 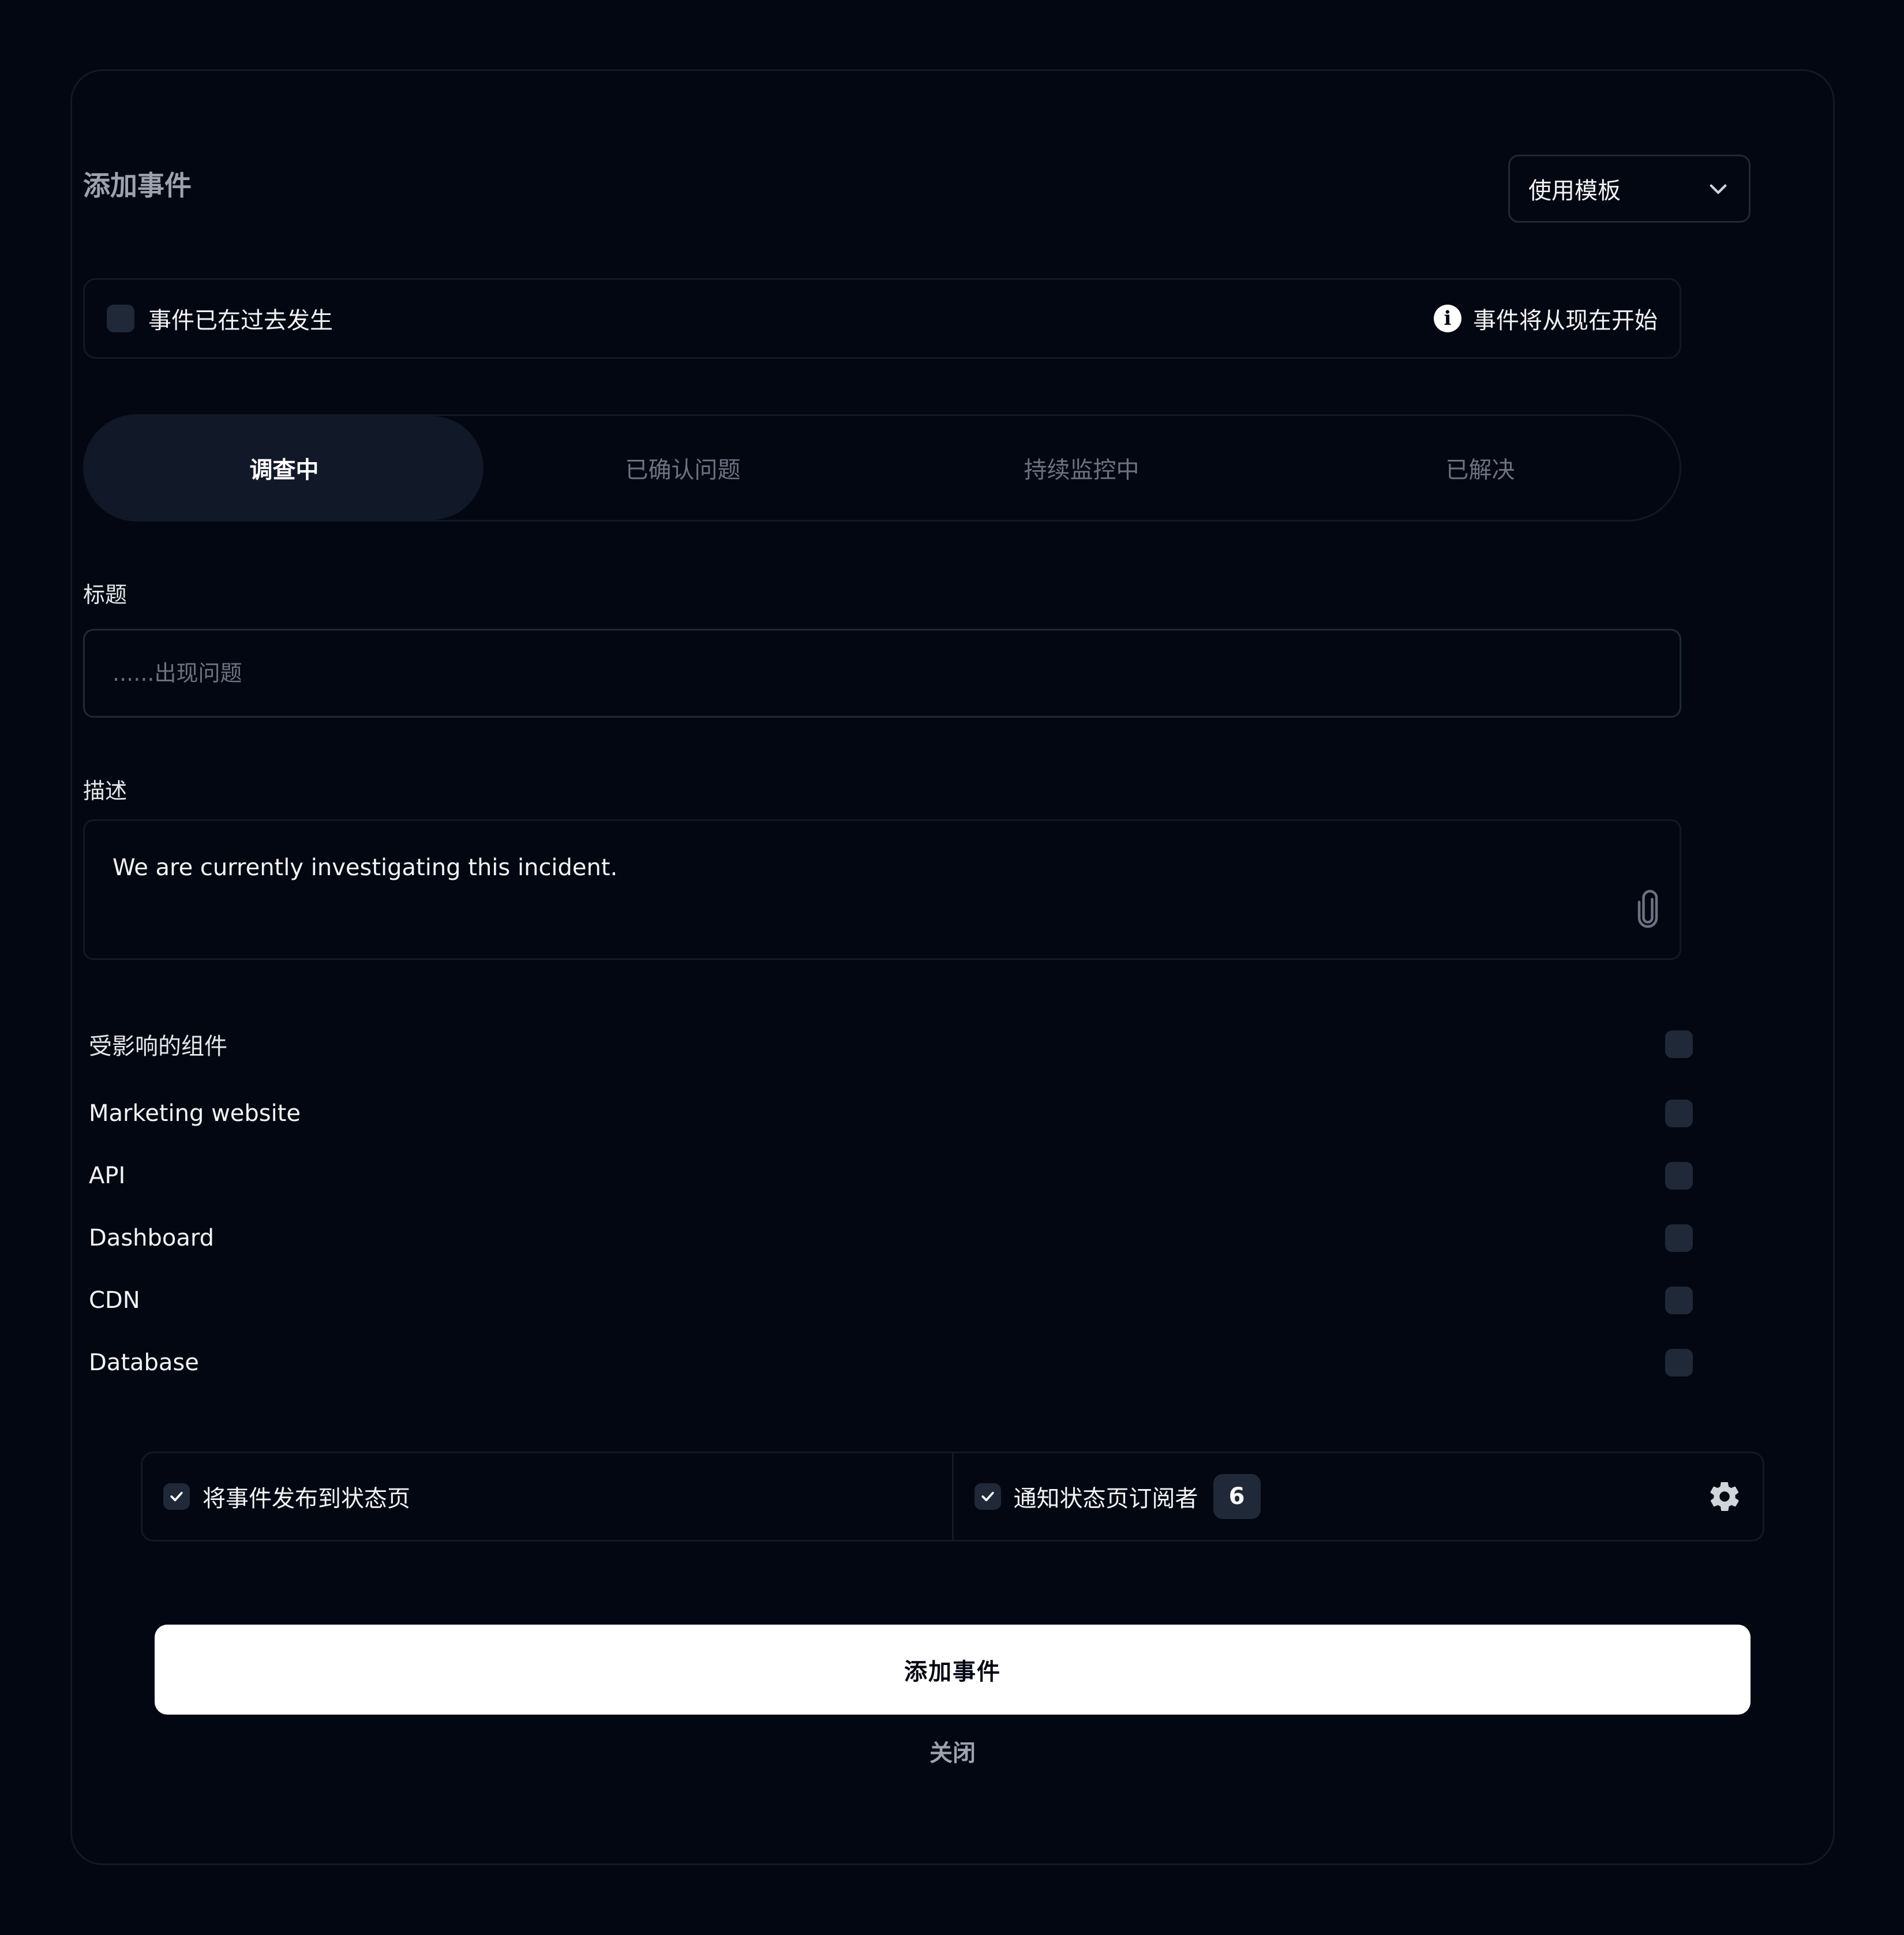 I want to click on publish-label: 将事件发布到状态页, so click(x=307, y=1499).